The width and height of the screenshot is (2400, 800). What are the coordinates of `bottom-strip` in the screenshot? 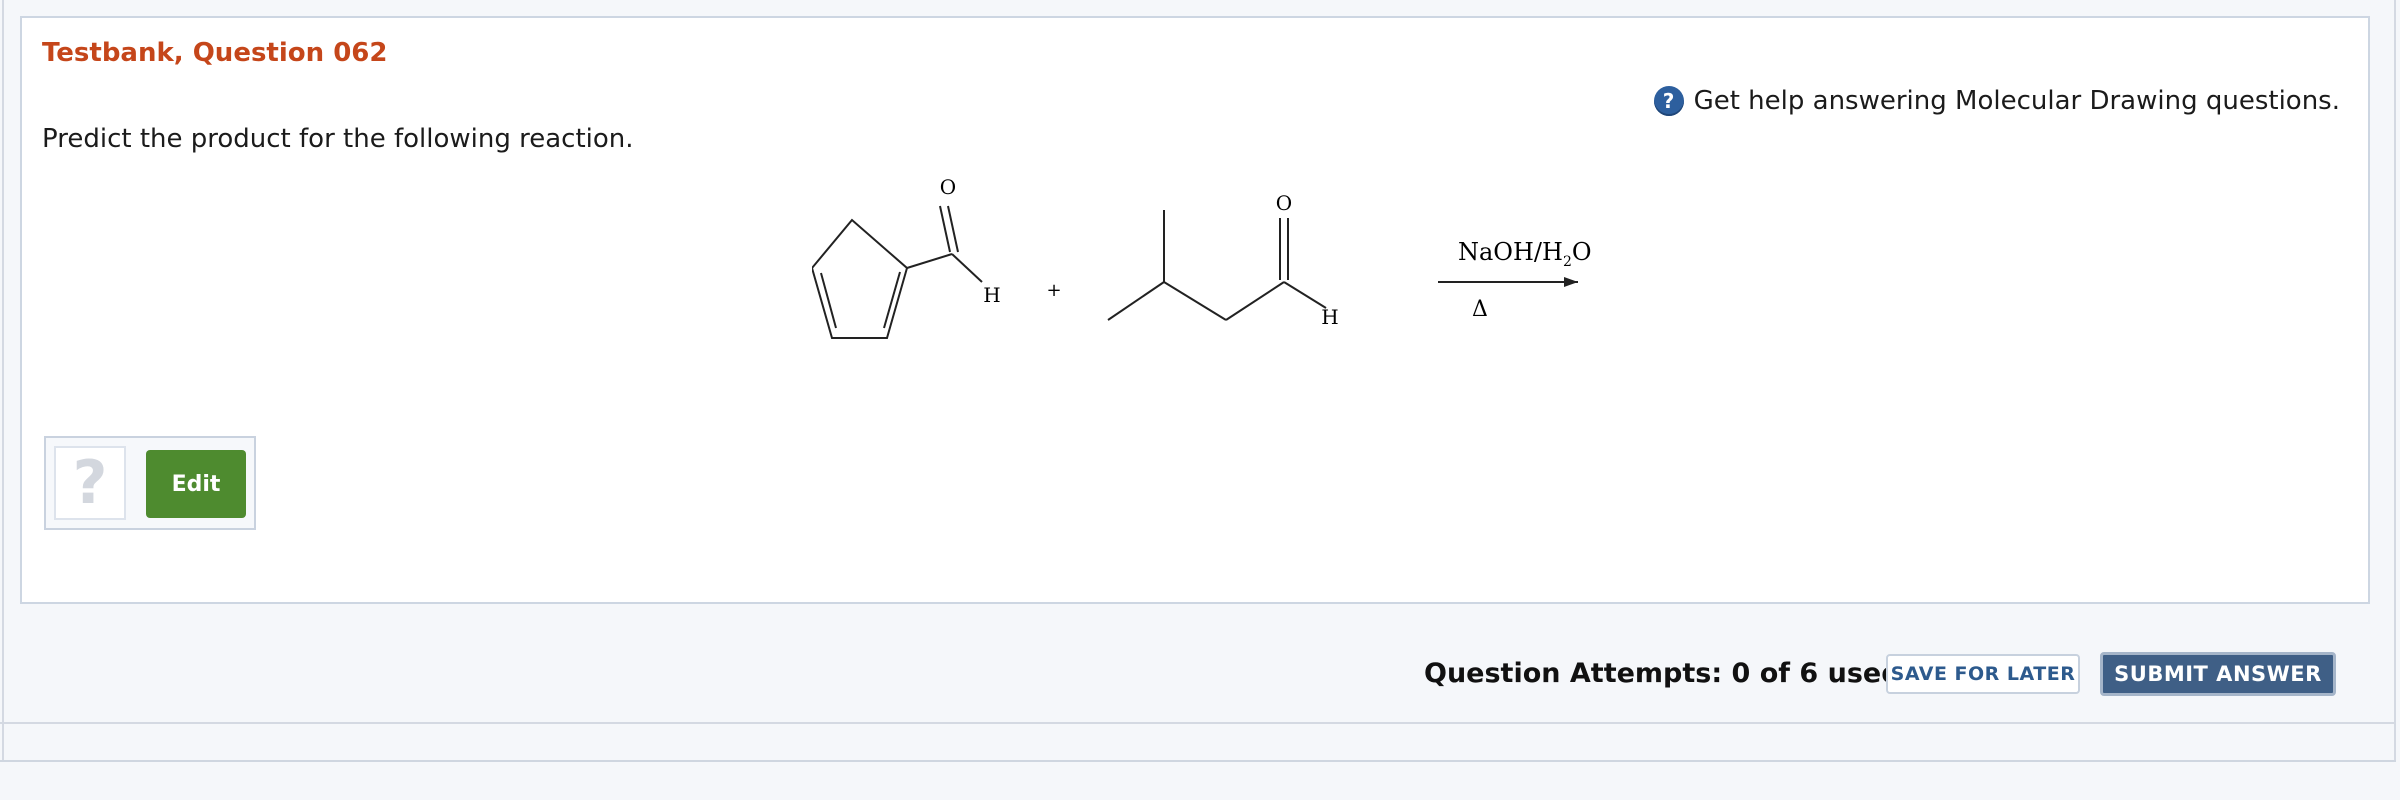 It's located at (1198, 780).